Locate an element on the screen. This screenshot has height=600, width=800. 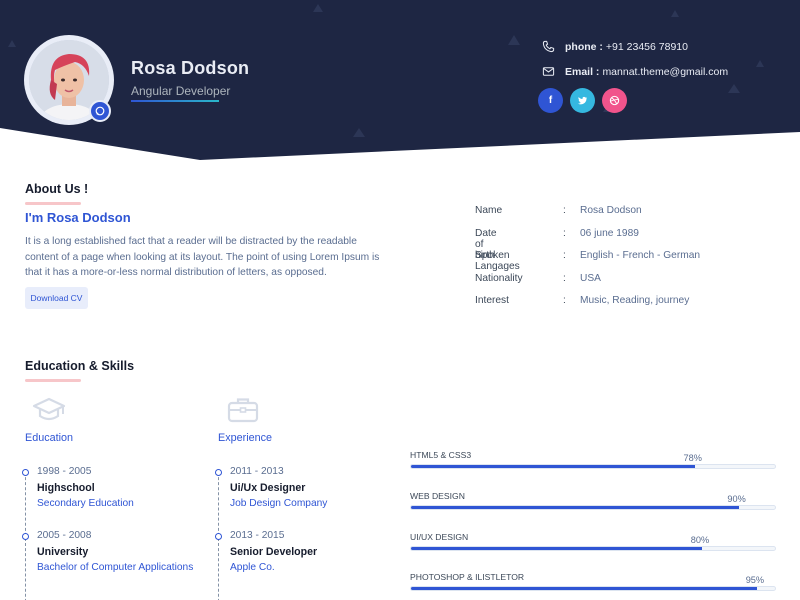
skill-percent: 95% is located at coordinates (755, 580).